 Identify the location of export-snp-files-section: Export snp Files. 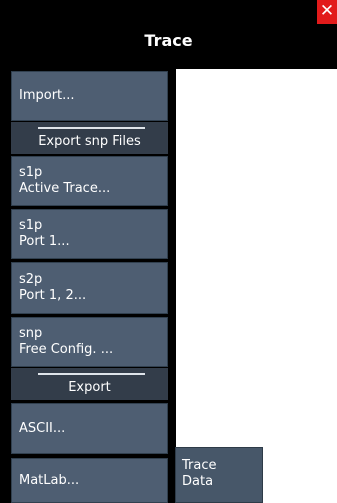
(89, 138).